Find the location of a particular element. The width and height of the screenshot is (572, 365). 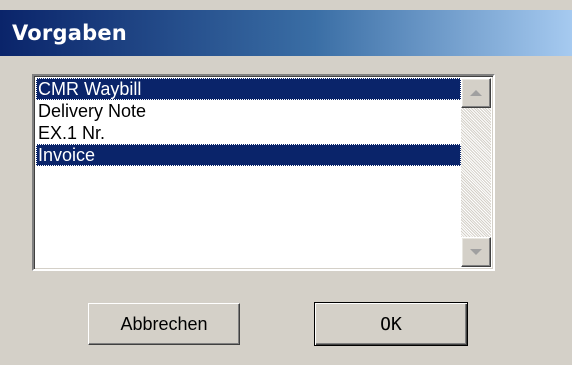

arrow-up-icon is located at coordinates (476, 93).